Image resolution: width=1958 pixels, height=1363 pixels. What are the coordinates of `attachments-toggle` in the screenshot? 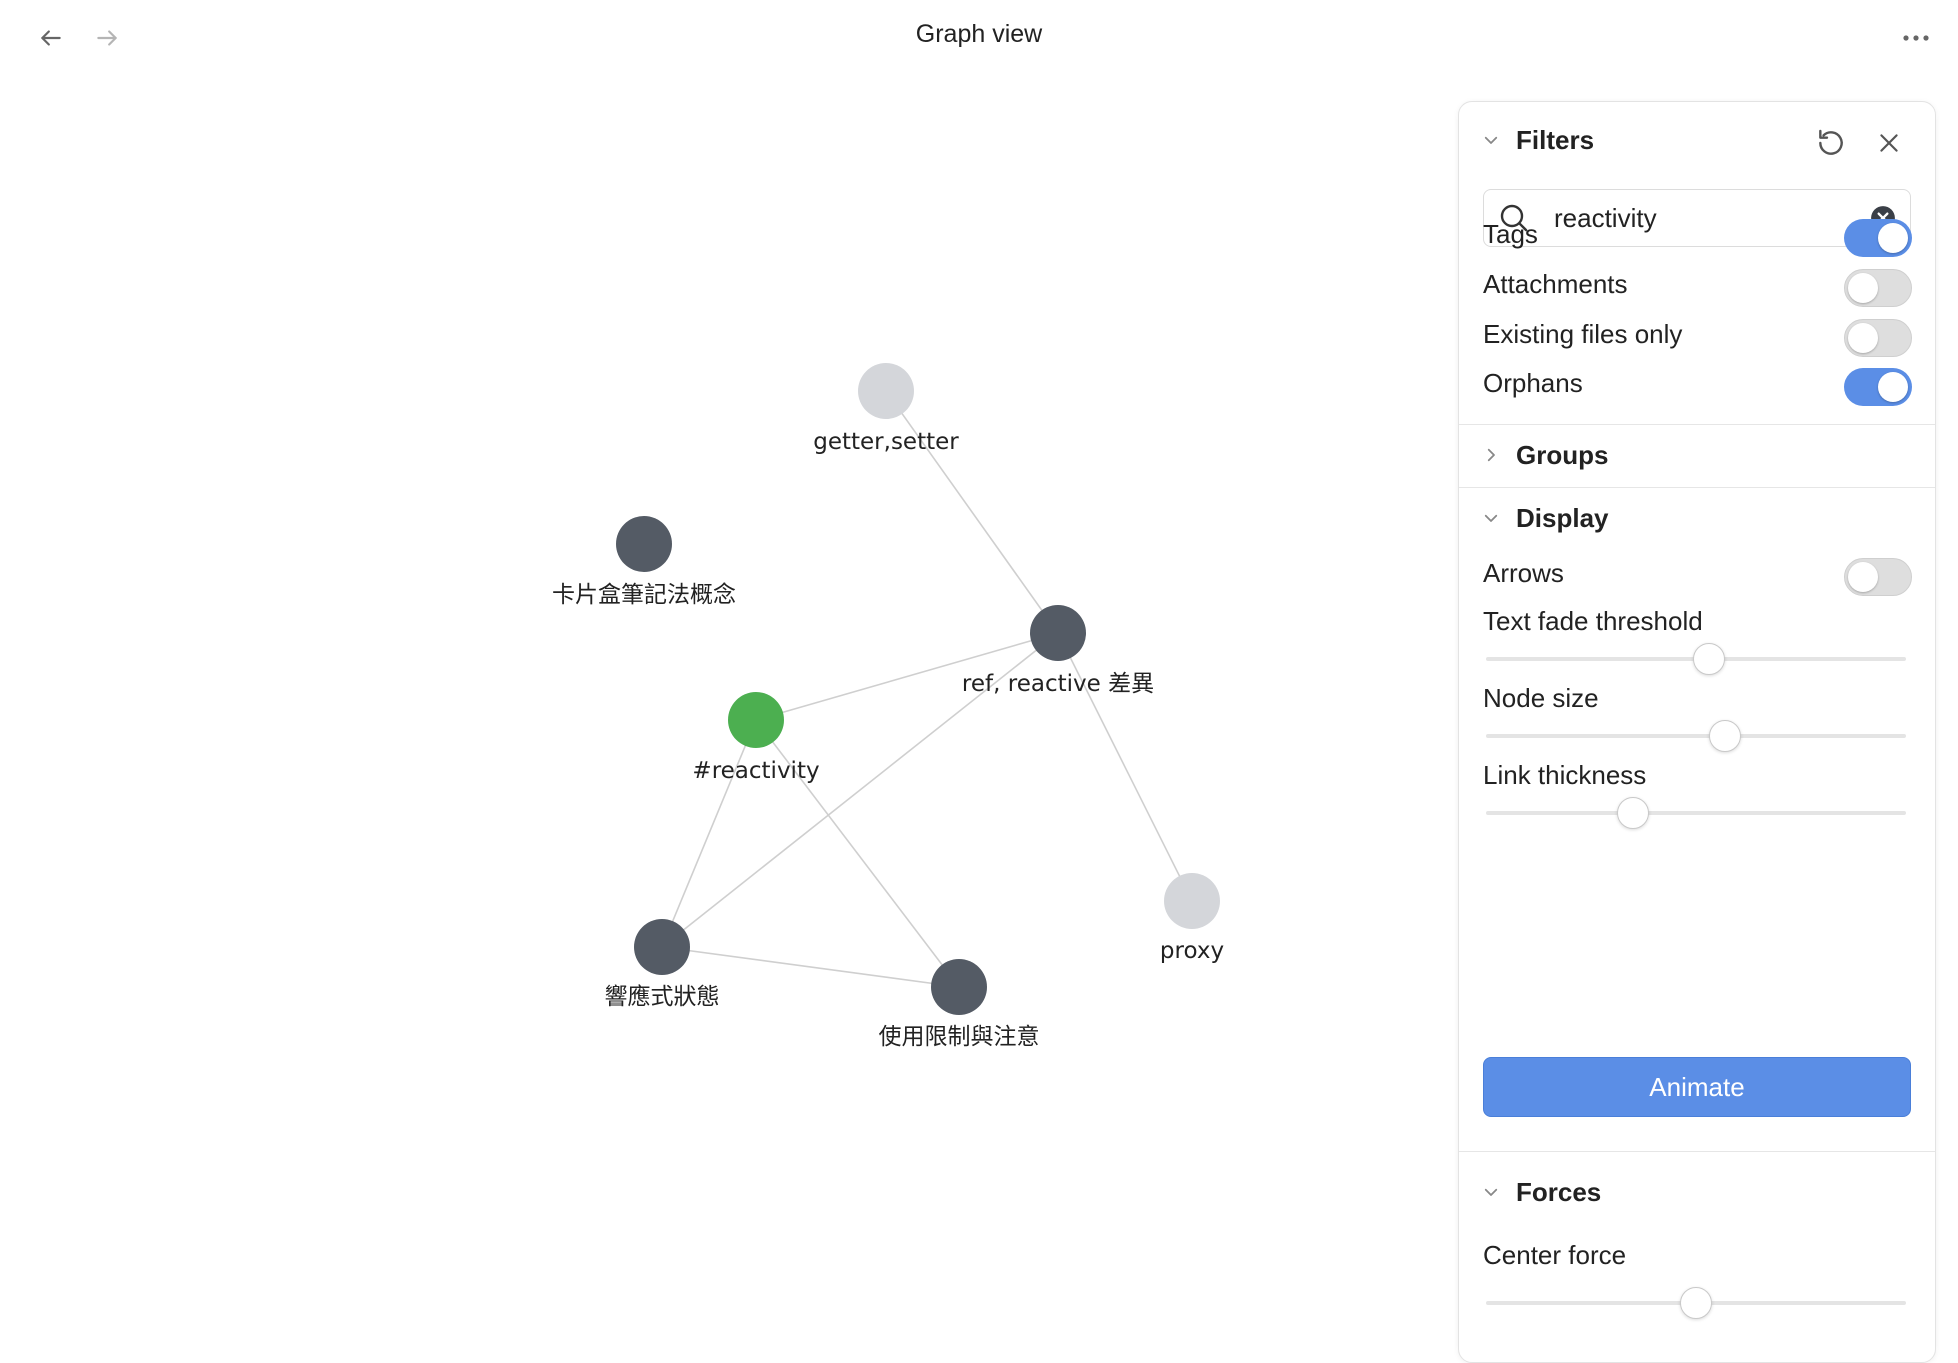 It's located at (1878, 288).